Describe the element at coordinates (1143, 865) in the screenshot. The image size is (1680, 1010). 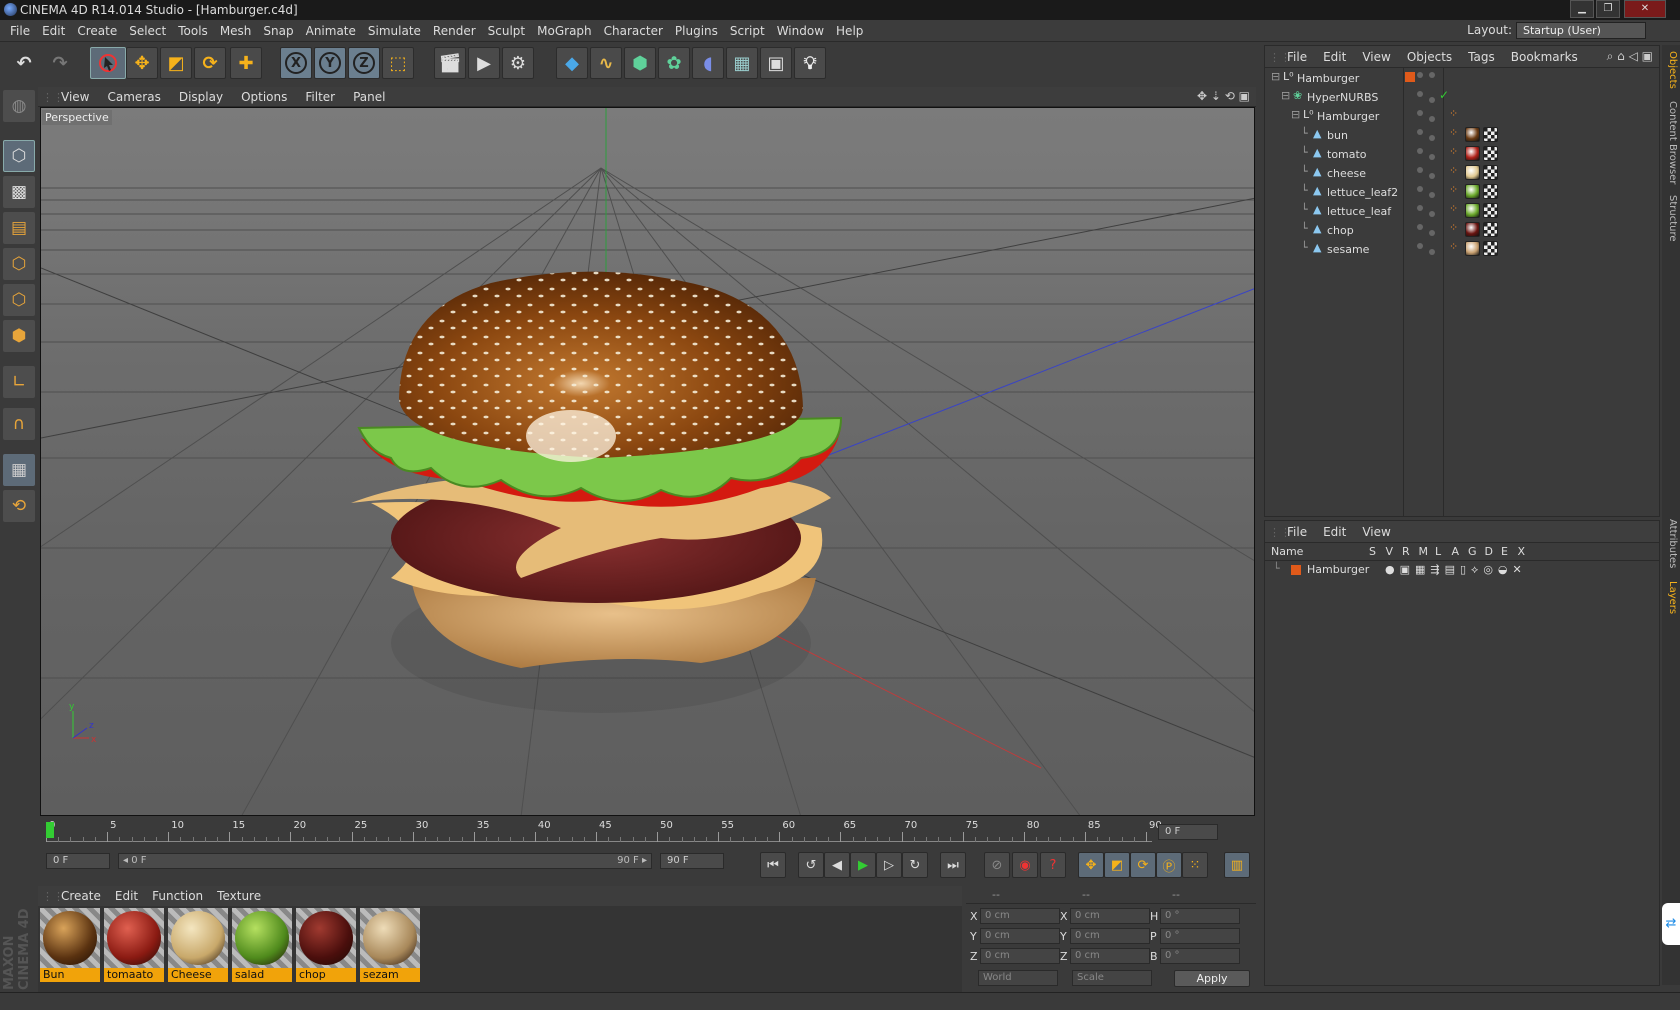
I see `key-rotation-button: ⟳` at that location.